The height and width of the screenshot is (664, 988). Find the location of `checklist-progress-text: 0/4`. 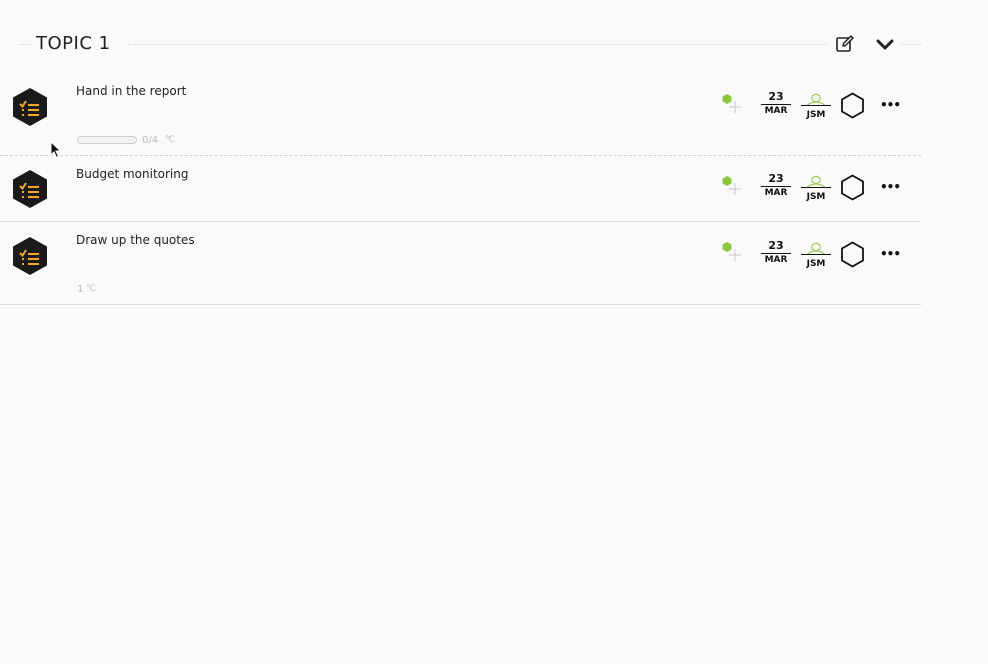

checklist-progress-text: 0/4 is located at coordinates (150, 140).